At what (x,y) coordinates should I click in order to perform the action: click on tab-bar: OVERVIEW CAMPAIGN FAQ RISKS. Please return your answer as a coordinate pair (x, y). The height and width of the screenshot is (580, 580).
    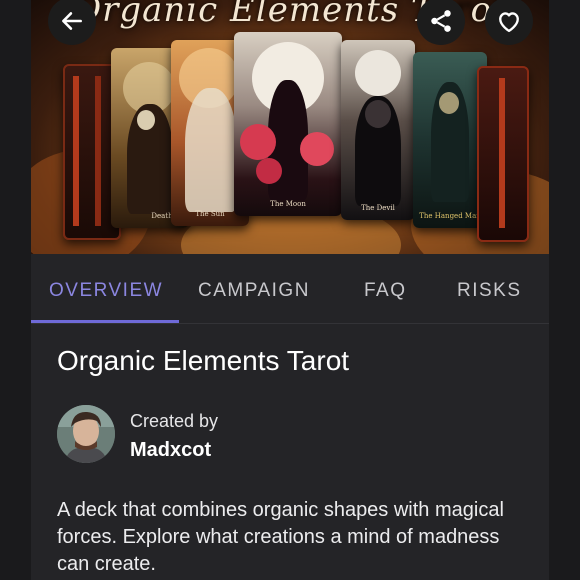
    Looking at the image, I should click on (290, 289).